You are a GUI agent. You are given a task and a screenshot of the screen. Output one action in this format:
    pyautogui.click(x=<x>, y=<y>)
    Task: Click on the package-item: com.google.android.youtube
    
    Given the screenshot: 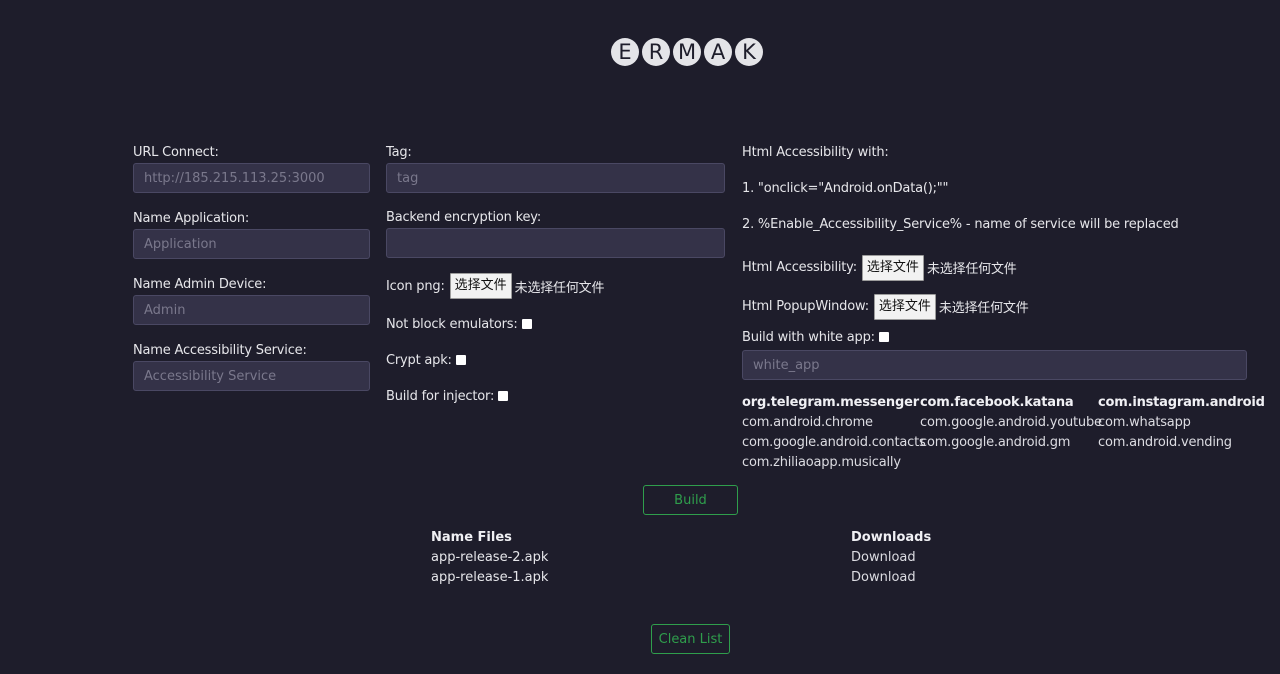 What is the action you would take?
    pyautogui.click(x=1011, y=422)
    